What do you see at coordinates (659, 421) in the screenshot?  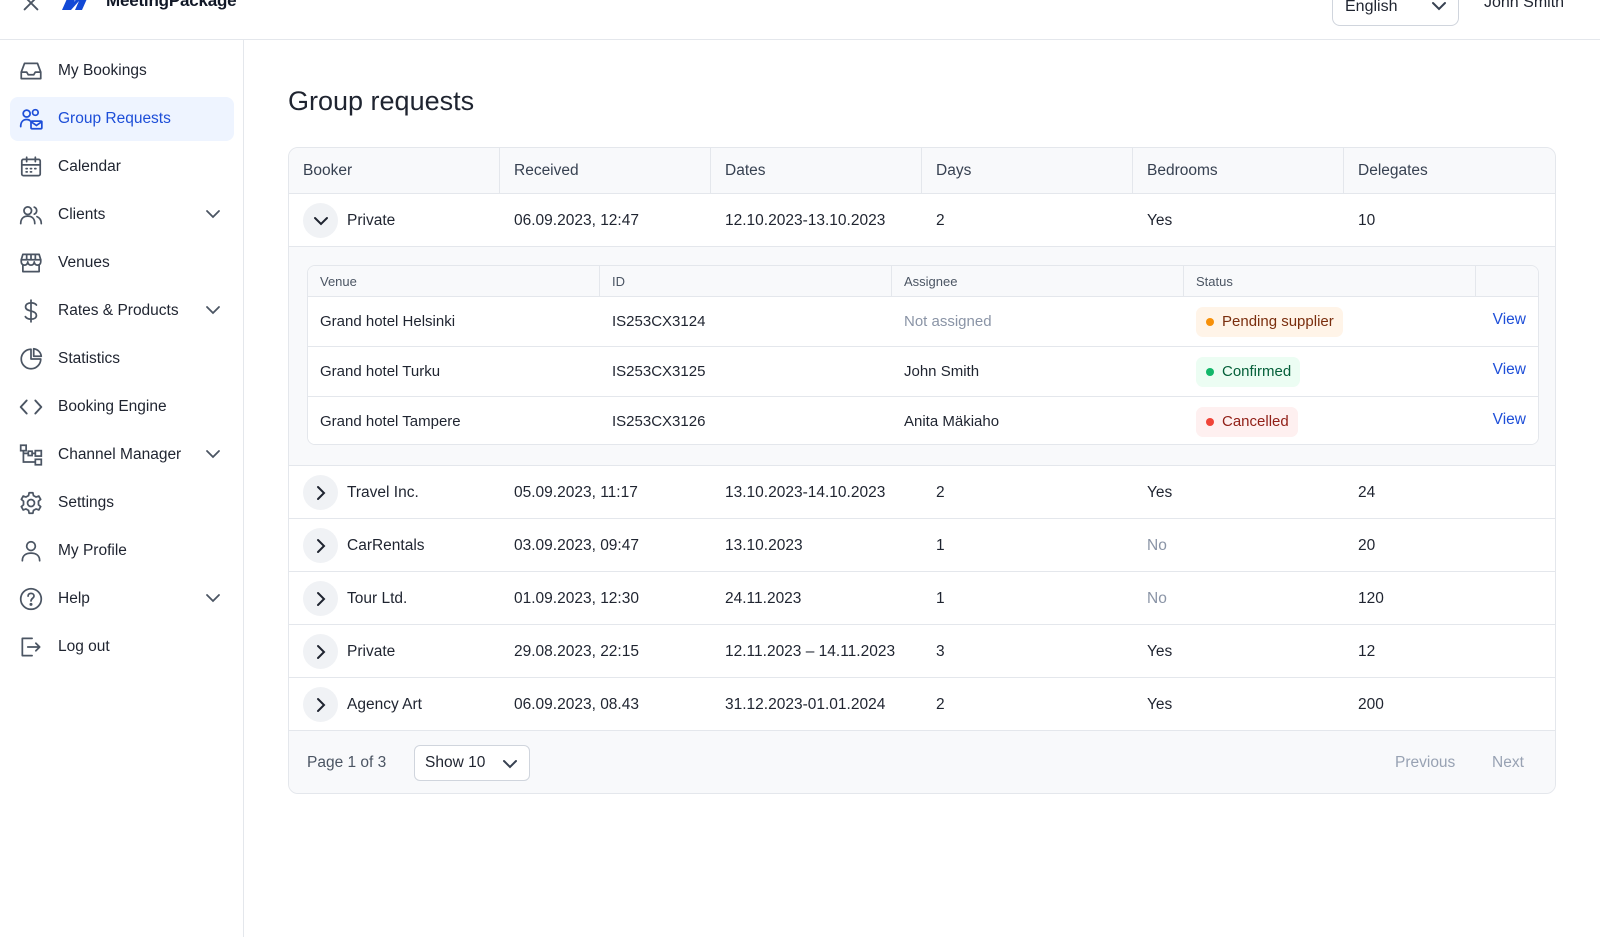 I see `id-cell: IS253CX3126` at bounding box center [659, 421].